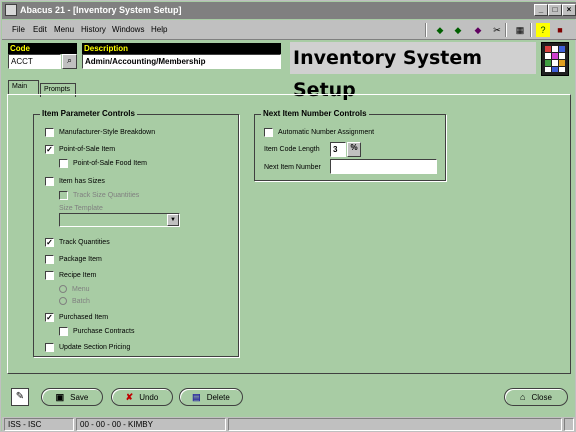 The image size is (576, 432). I want to click on checkbox-label: Item has Sizes, so click(82, 181).